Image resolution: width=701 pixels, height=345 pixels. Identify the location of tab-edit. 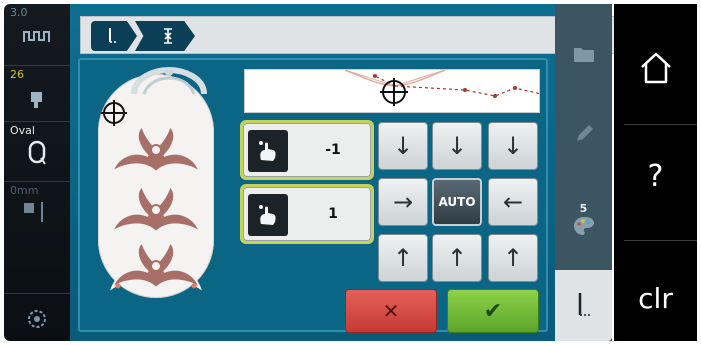
(583, 134).